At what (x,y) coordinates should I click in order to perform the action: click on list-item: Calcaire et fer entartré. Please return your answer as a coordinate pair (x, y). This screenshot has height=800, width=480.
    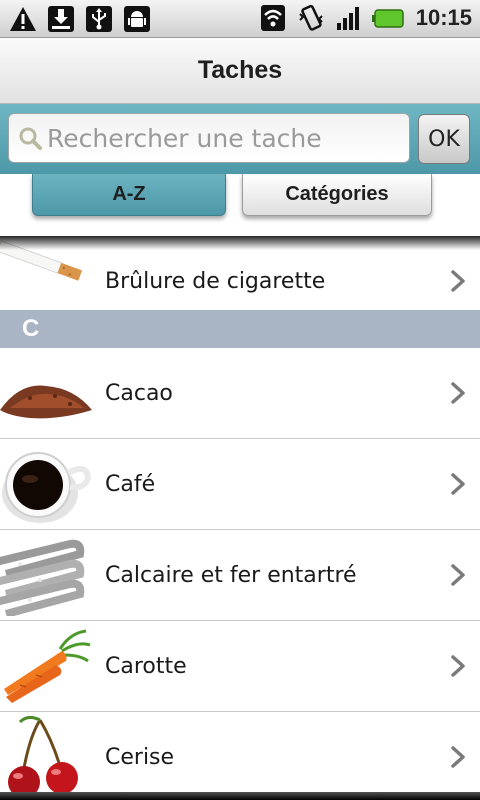
    Looking at the image, I should click on (240, 575).